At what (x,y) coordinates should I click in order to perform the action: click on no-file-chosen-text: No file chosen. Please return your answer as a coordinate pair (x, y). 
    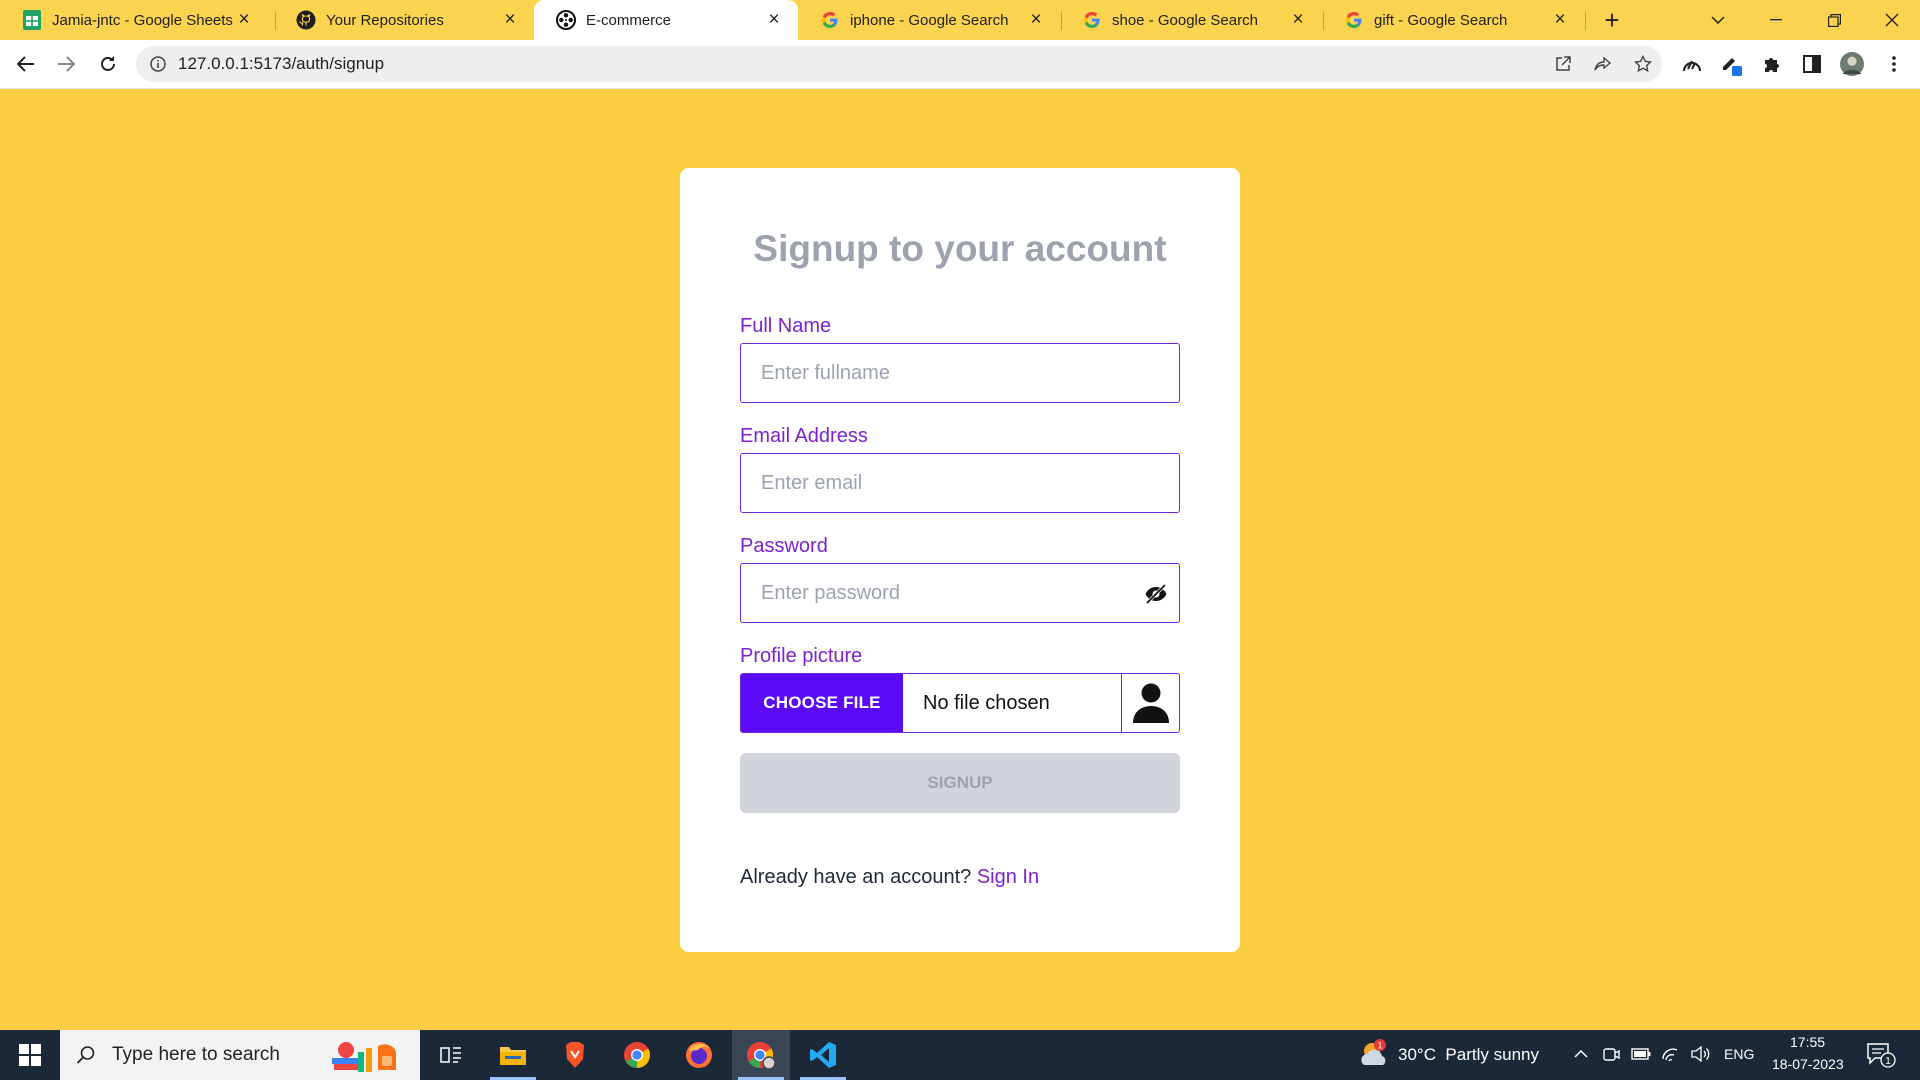
    Looking at the image, I should click on (986, 702).